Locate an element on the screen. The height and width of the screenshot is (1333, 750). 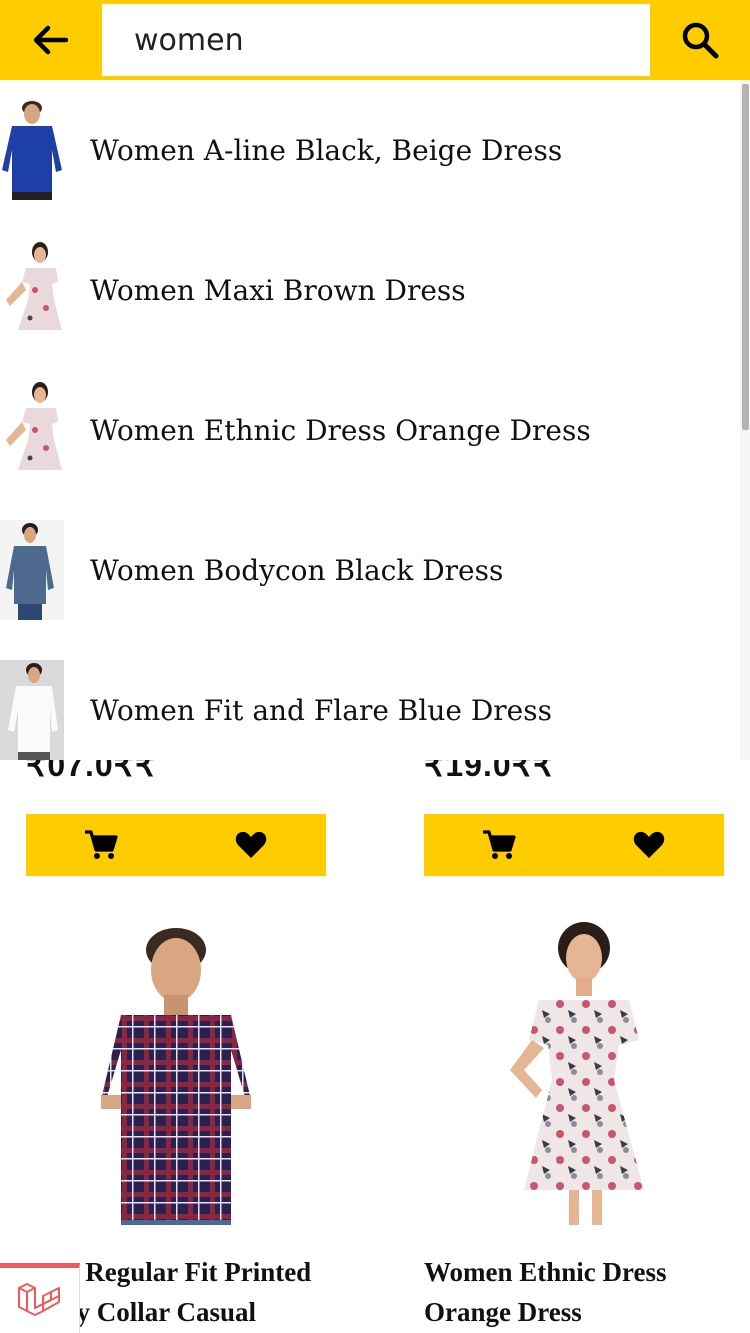
arrow-left-icon is located at coordinates (50, 40).